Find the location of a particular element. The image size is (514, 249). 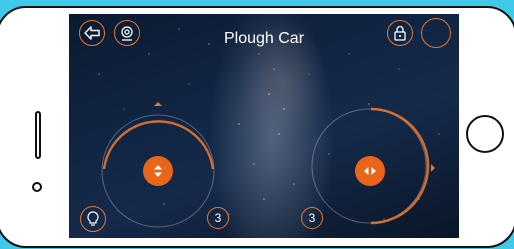

phone-speaker is located at coordinates (38, 135).